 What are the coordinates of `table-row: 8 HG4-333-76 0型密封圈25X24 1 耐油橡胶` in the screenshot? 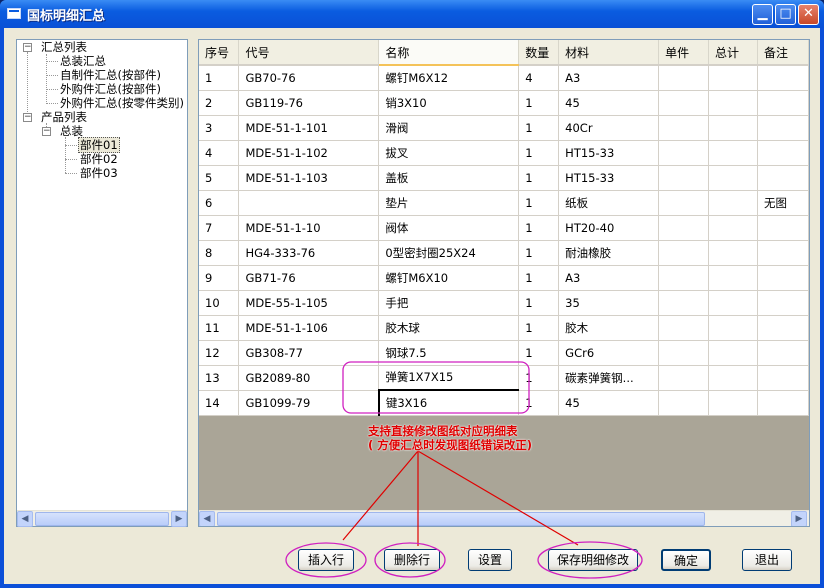 It's located at (504, 253).